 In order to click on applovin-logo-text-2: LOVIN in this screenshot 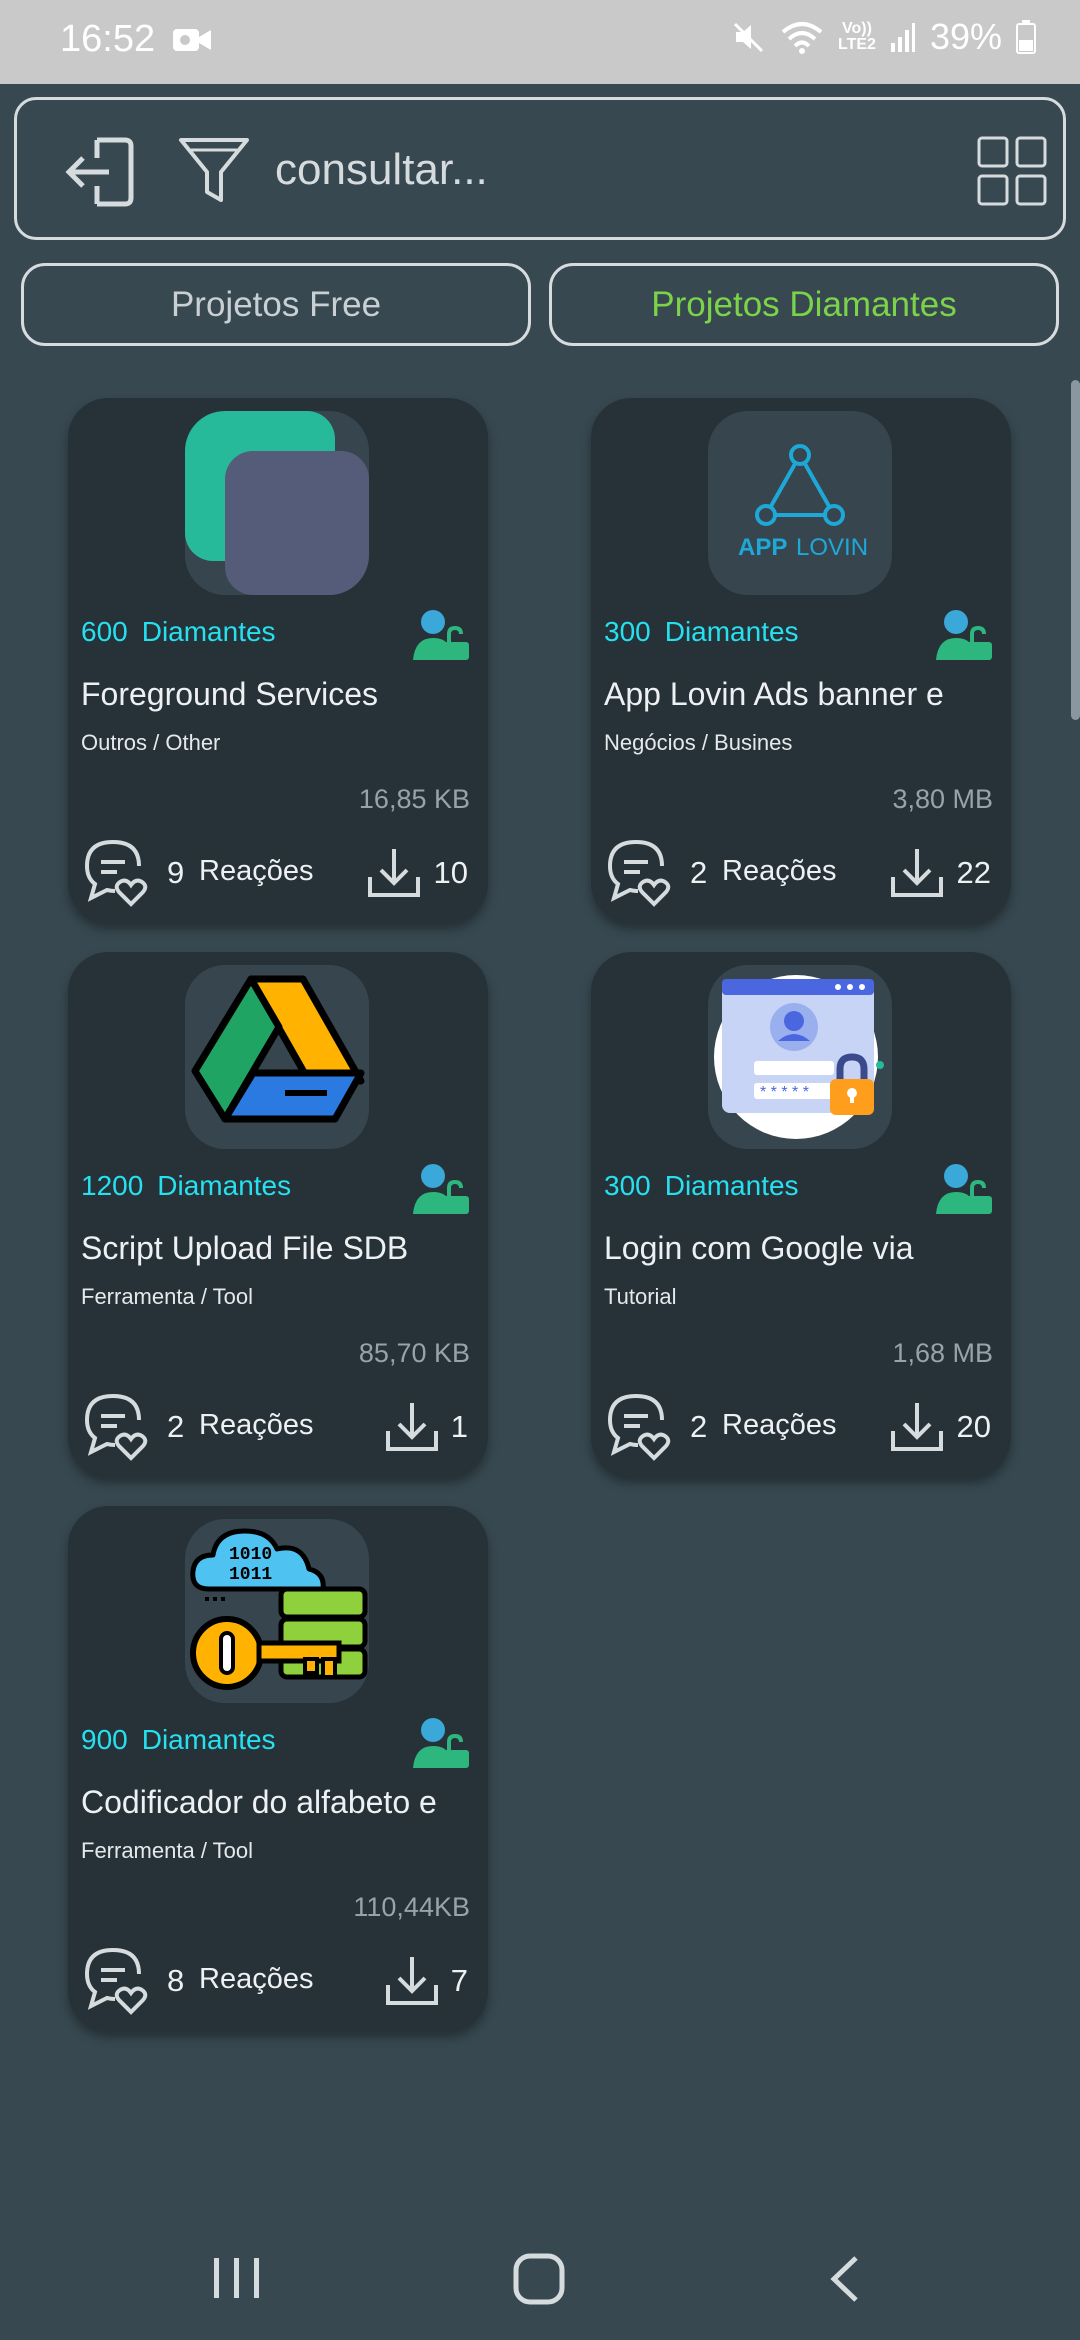, I will do `click(832, 547)`.